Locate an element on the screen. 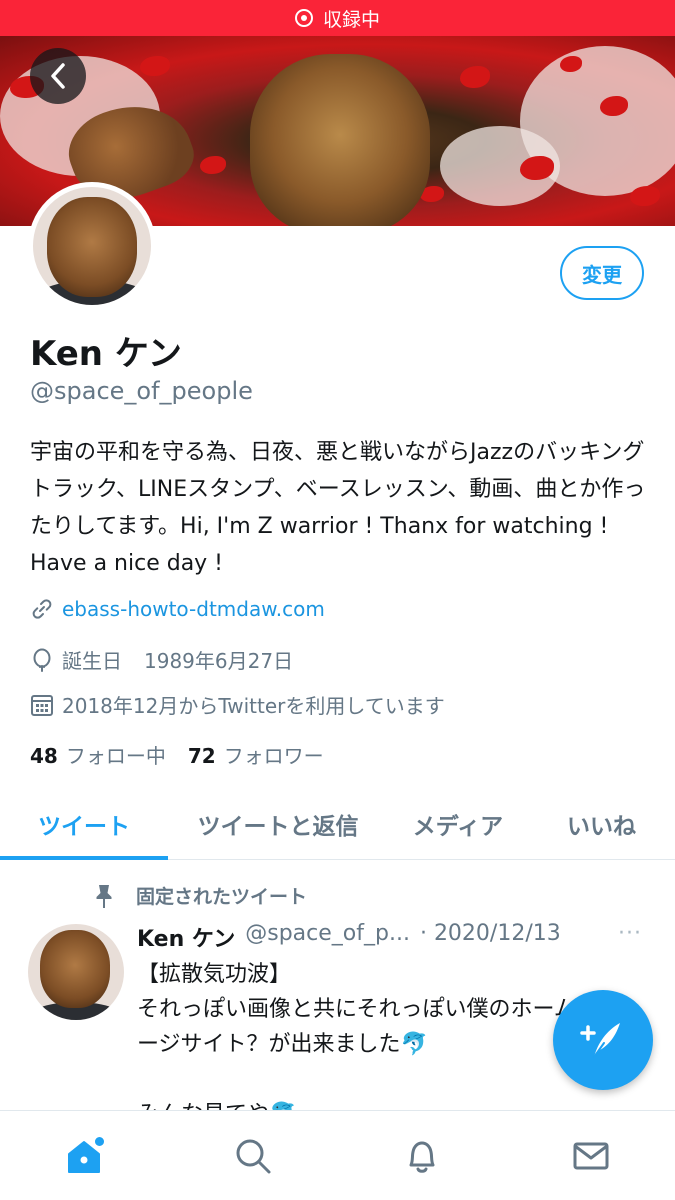 This screenshot has height=1200, width=675. tweet-author-avatar is located at coordinates (76, 972).